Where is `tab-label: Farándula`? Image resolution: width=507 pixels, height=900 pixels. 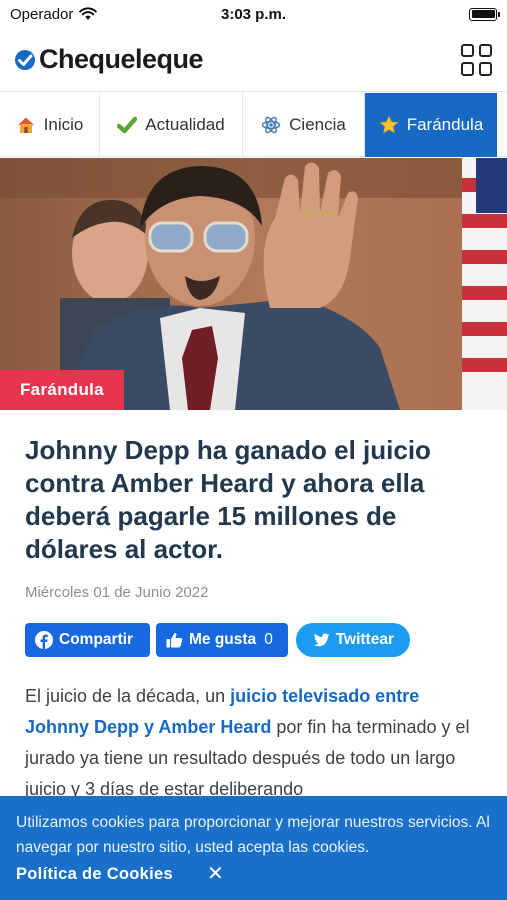 tab-label: Farándula is located at coordinates (445, 124).